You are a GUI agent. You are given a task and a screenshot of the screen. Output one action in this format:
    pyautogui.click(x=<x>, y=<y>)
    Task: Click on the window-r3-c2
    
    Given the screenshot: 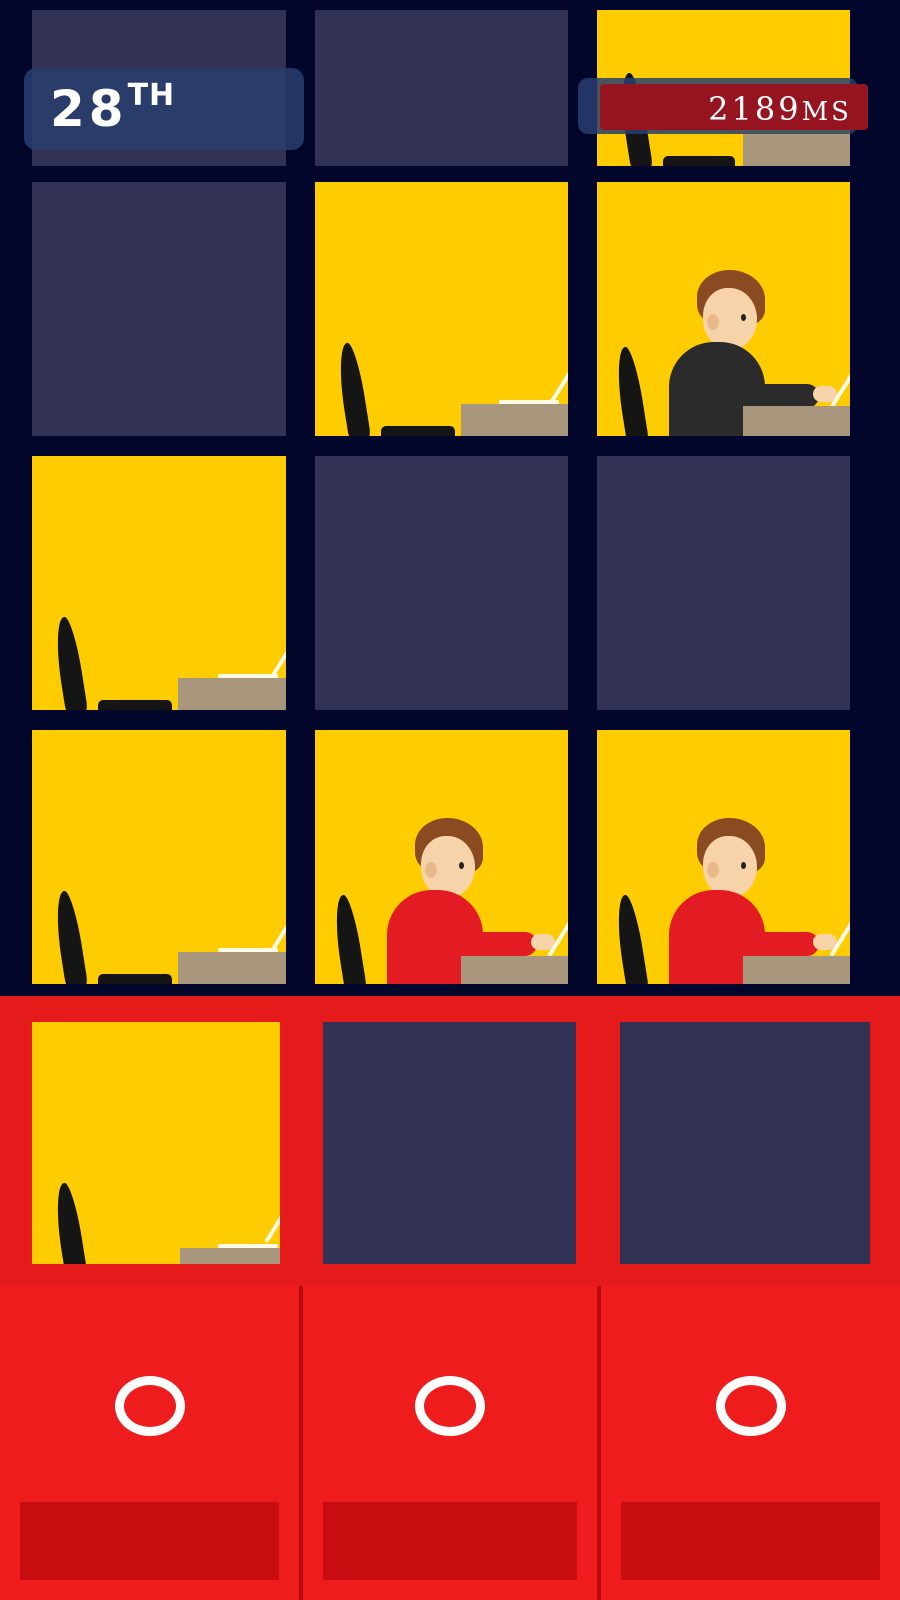 What is the action you would take?
    pyautogui.click(x=441, y=583)
    